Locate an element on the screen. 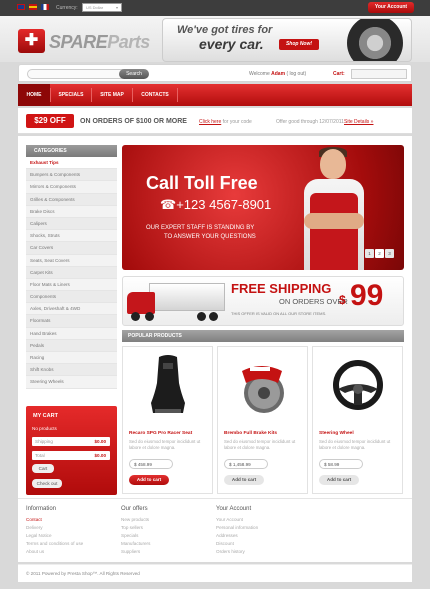 Image resolution: width=430 pixels, height=589 pixels. footer-link: Specials is located at coordinates (135, 536).